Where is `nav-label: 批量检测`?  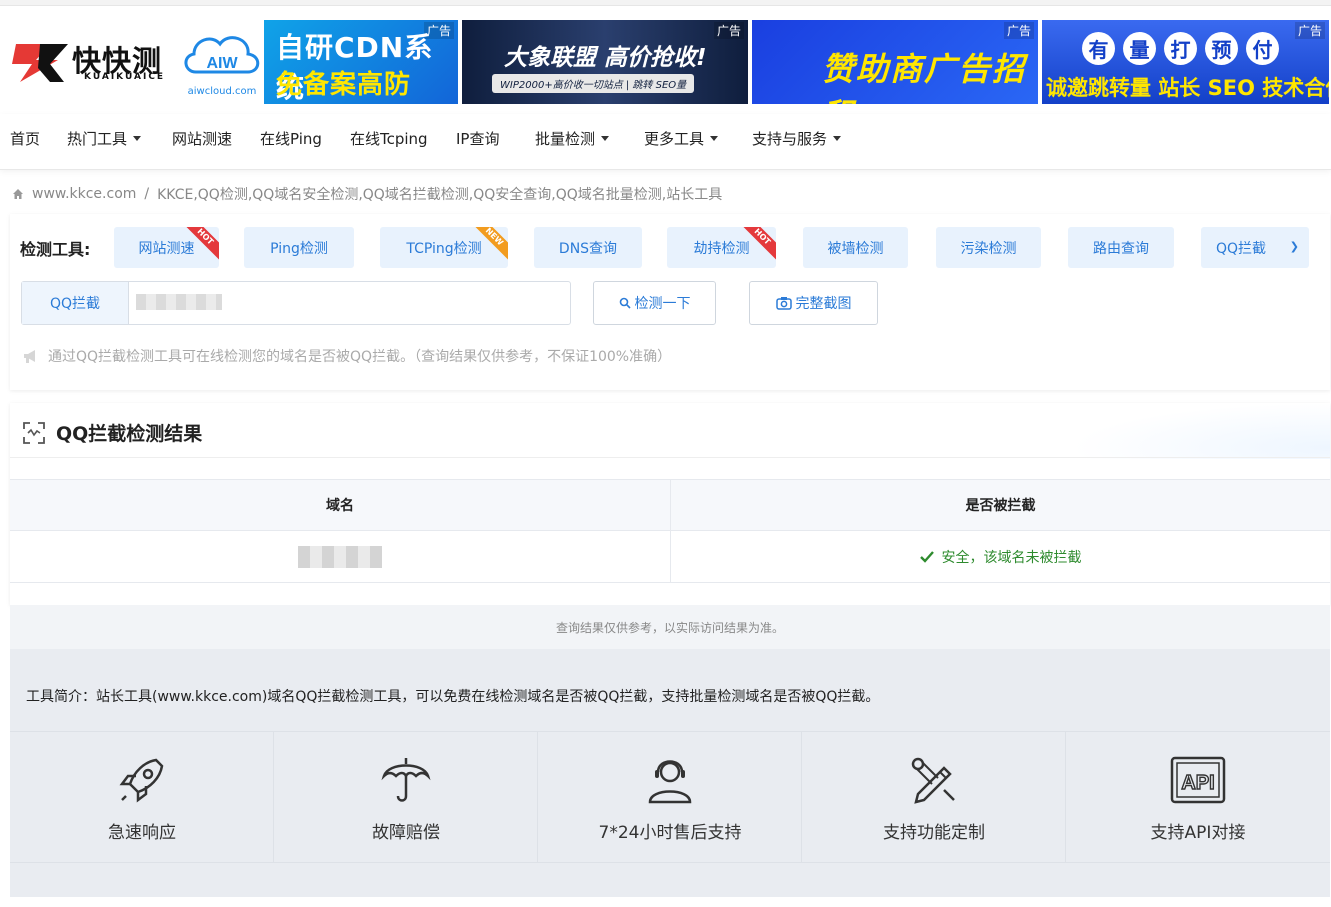
nav-label: 批量检测 is located at coordinates (565, 139).